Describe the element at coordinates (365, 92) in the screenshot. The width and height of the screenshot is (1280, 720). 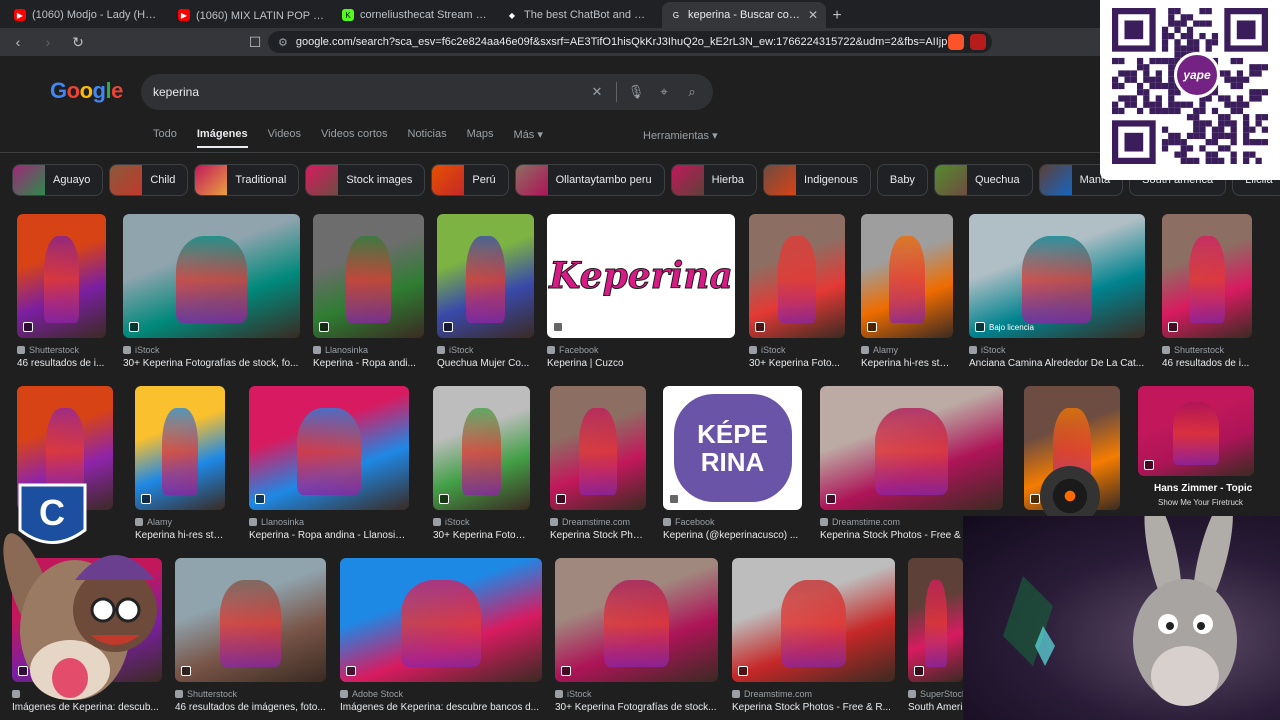
I see `search-input` at that location.